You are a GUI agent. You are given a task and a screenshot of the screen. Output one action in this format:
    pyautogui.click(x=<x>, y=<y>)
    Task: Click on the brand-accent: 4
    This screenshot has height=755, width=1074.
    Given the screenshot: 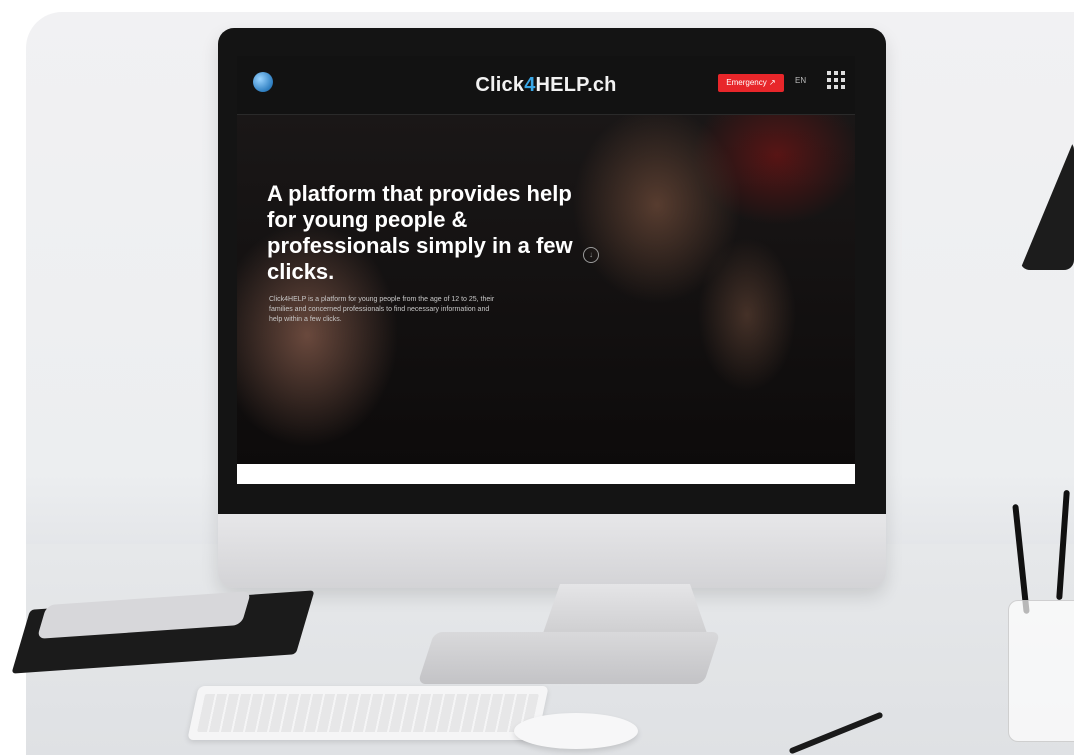 What is the action you would take?
    pyautogui.click(x=530, y=85)
    